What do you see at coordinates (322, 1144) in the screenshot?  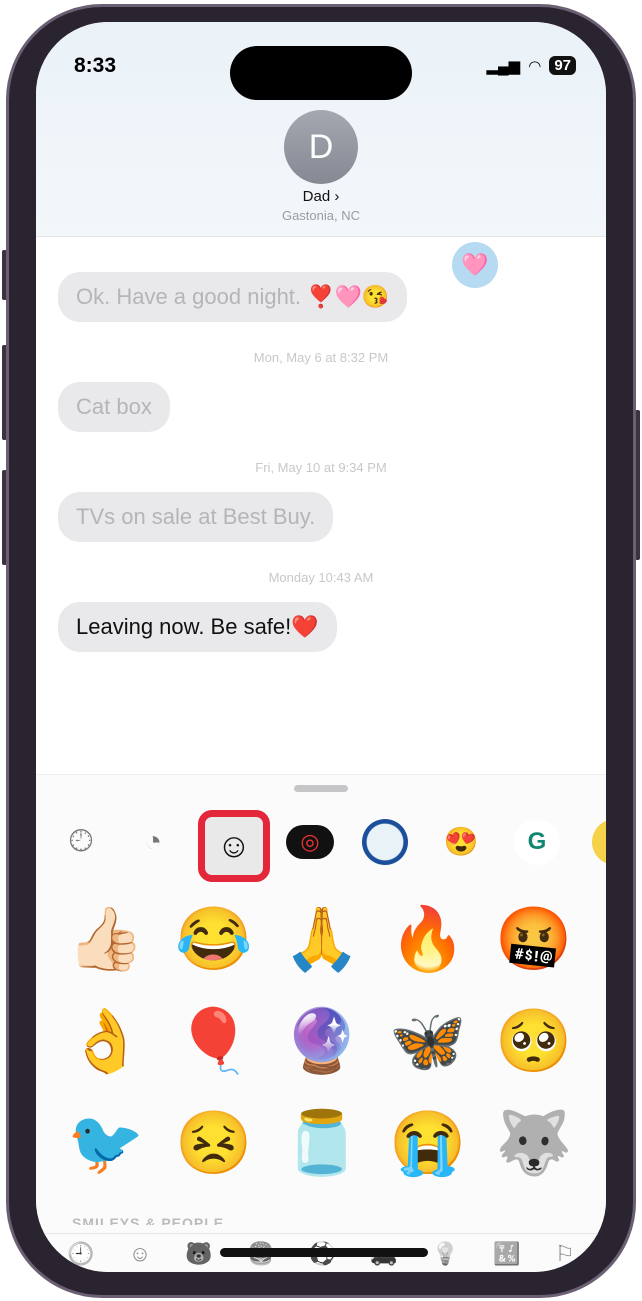 I see `emoji-key: 🫙` at bounding box center [322, 1144].